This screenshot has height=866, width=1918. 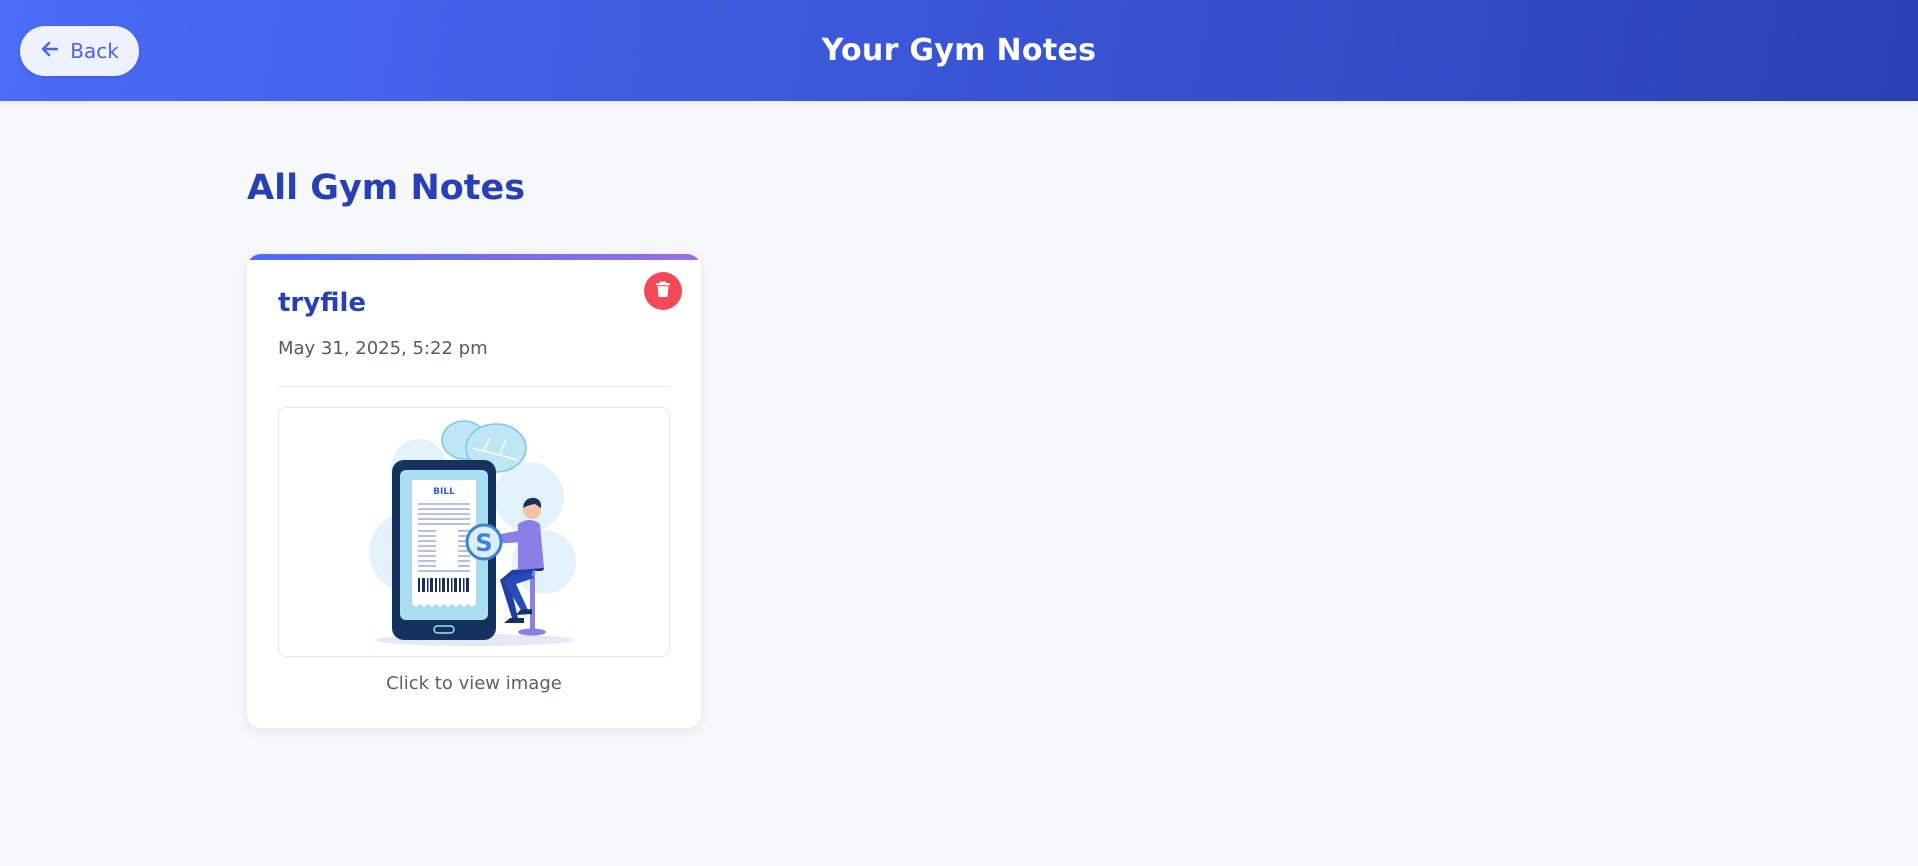 I want to click on bill-illustration: BILL S, so click(x=472, y=533).